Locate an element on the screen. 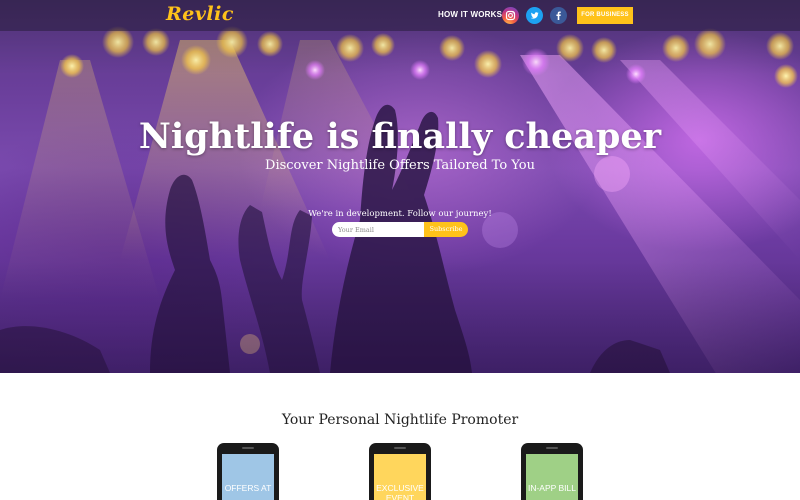  phone-card-offers: OFFERS AT is located at coordinates (248, 471).